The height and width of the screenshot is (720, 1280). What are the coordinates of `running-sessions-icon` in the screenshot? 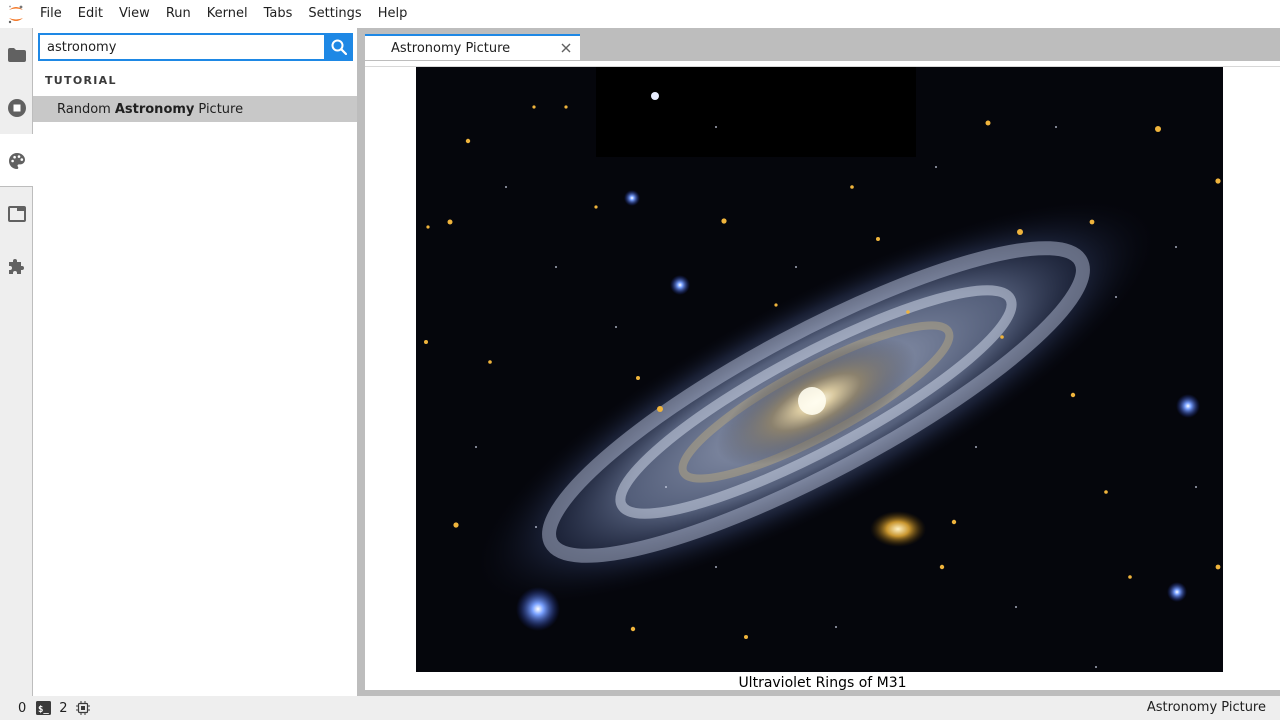 It's located at (16, 107).